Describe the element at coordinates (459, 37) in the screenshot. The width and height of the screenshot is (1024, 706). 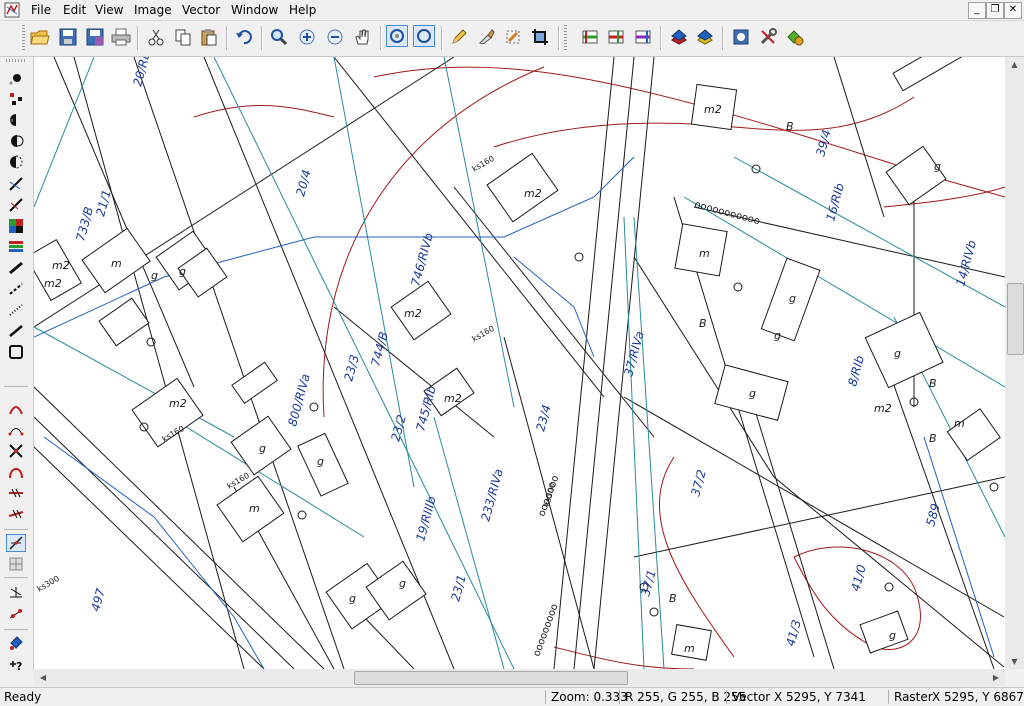
I see `pencil-icon` at that location.